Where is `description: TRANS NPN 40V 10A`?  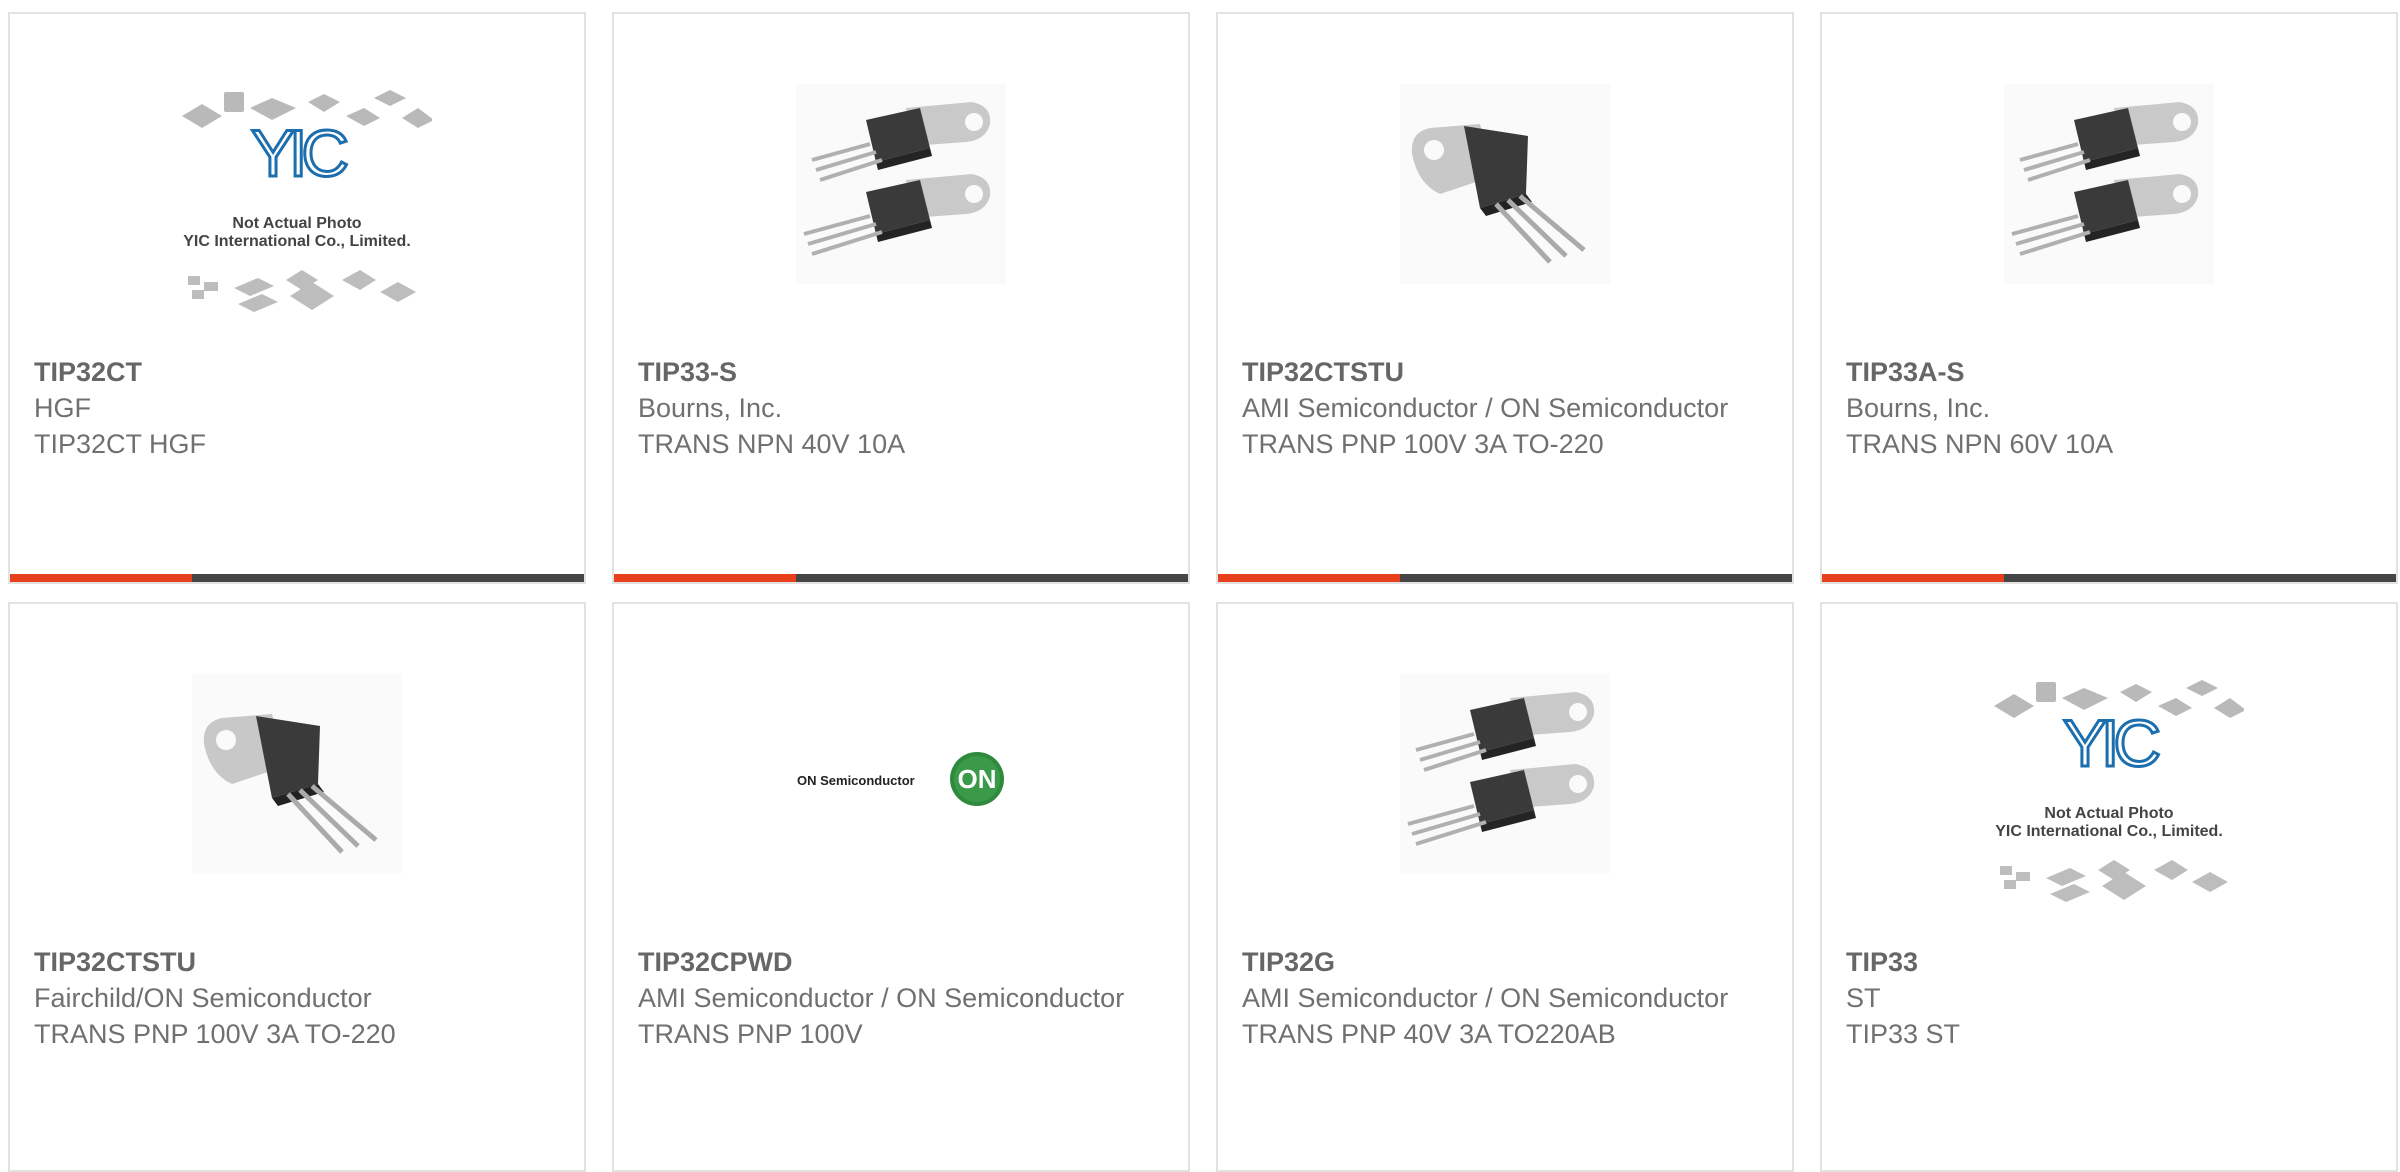
description: TRANS NPN 40V 10A is located at coordinates (772, 444).